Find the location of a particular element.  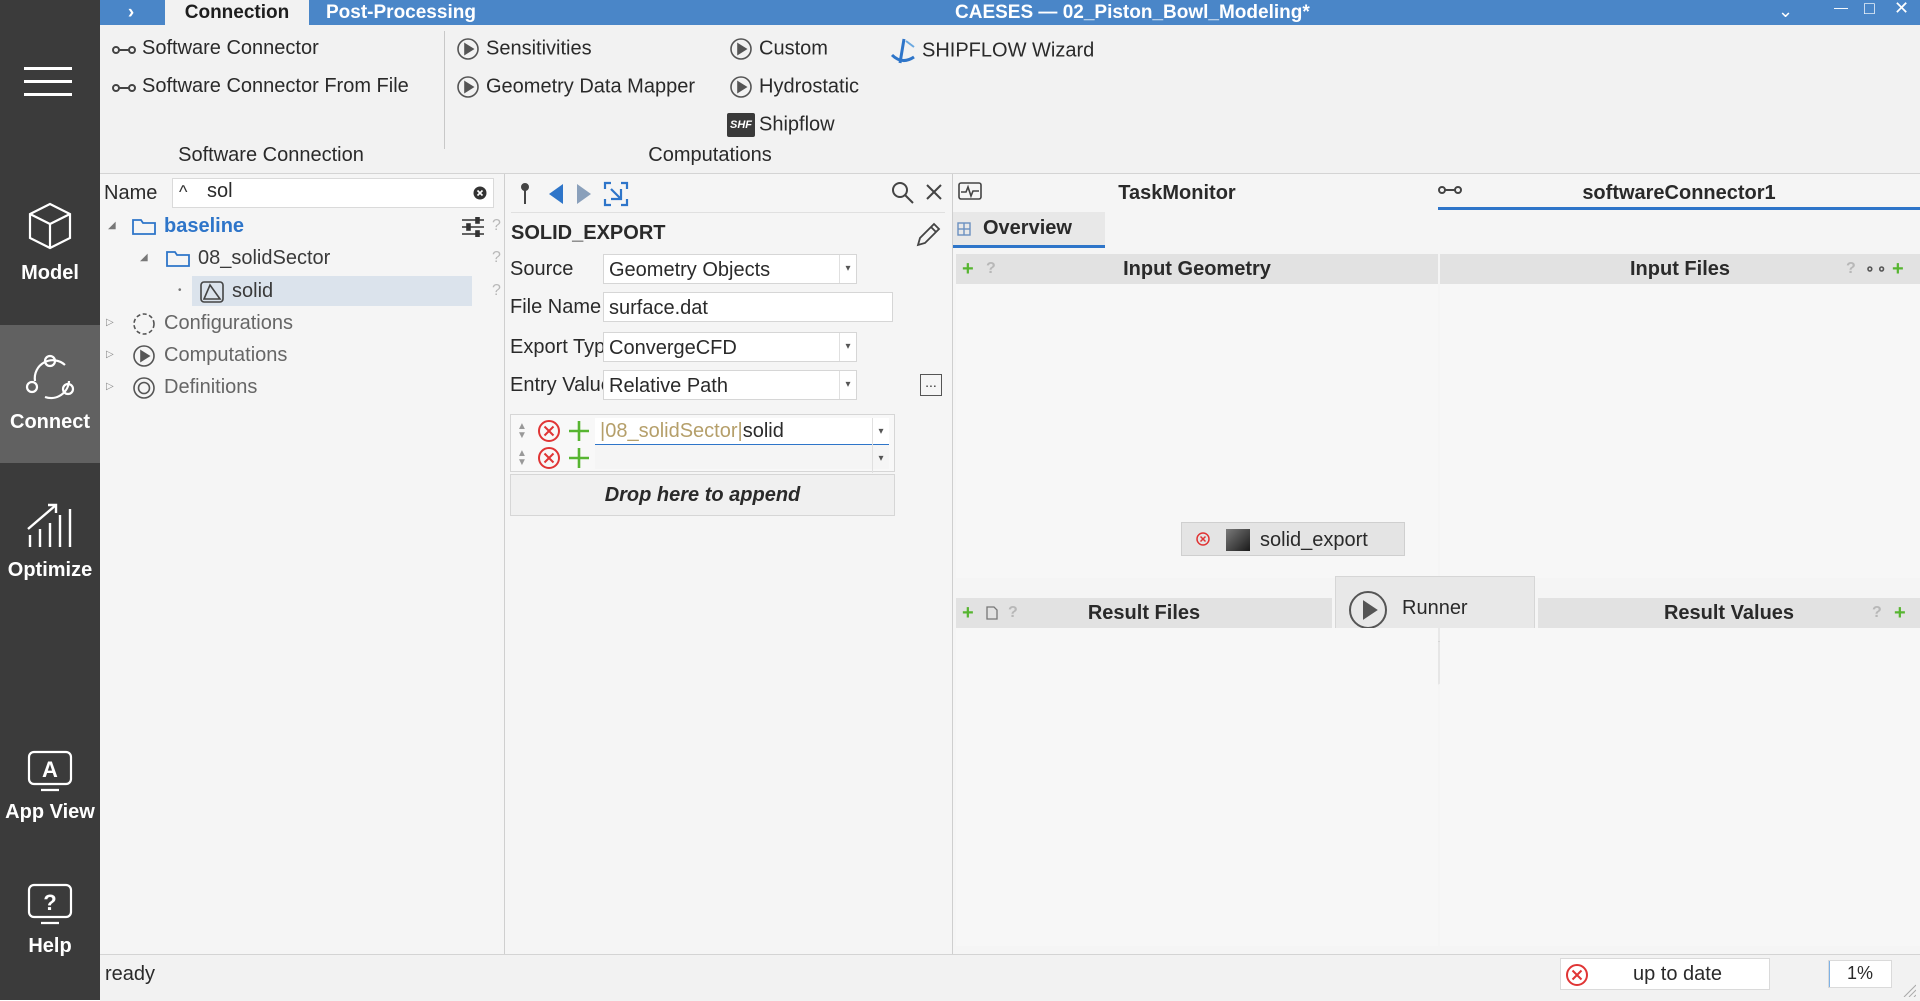

add-input-file-icon: + is located at coordinates (1898, 269).